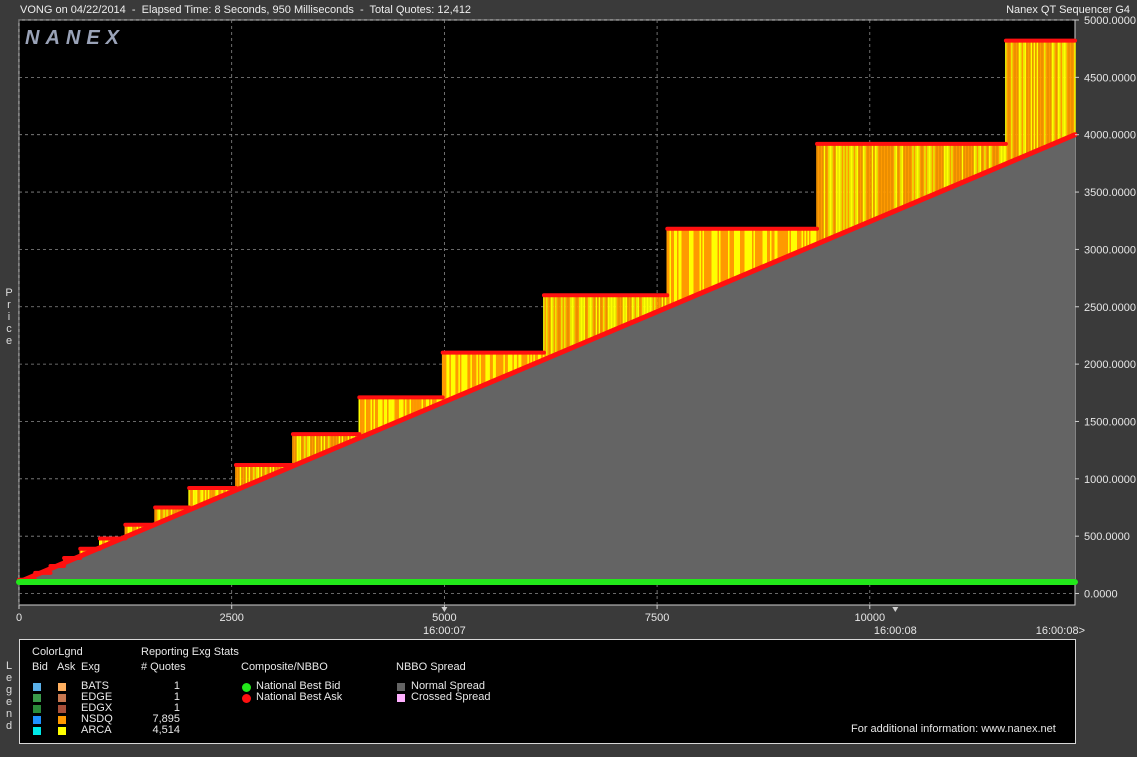  I want to click on y-tick-label: 2000.0000, so click(1110, 365).